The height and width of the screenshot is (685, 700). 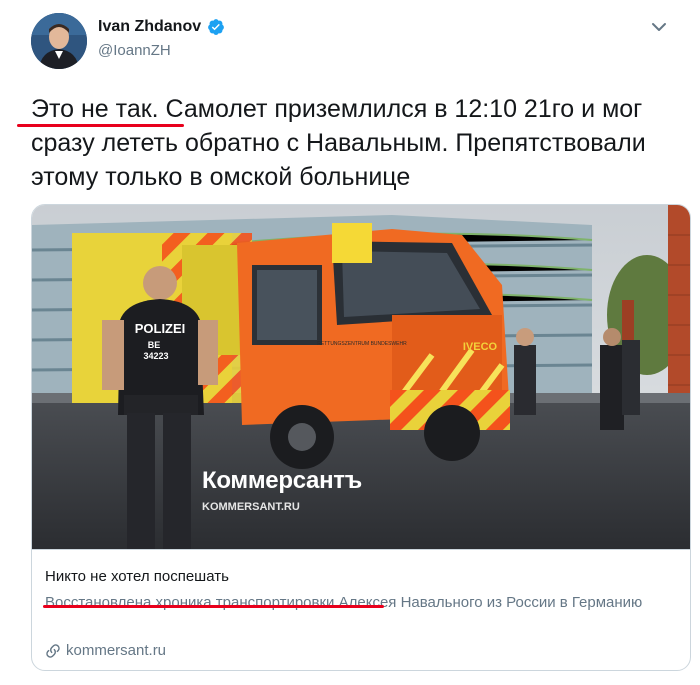 I want to click on police-back-text: POLIZEI, so click(x=160, y=328).